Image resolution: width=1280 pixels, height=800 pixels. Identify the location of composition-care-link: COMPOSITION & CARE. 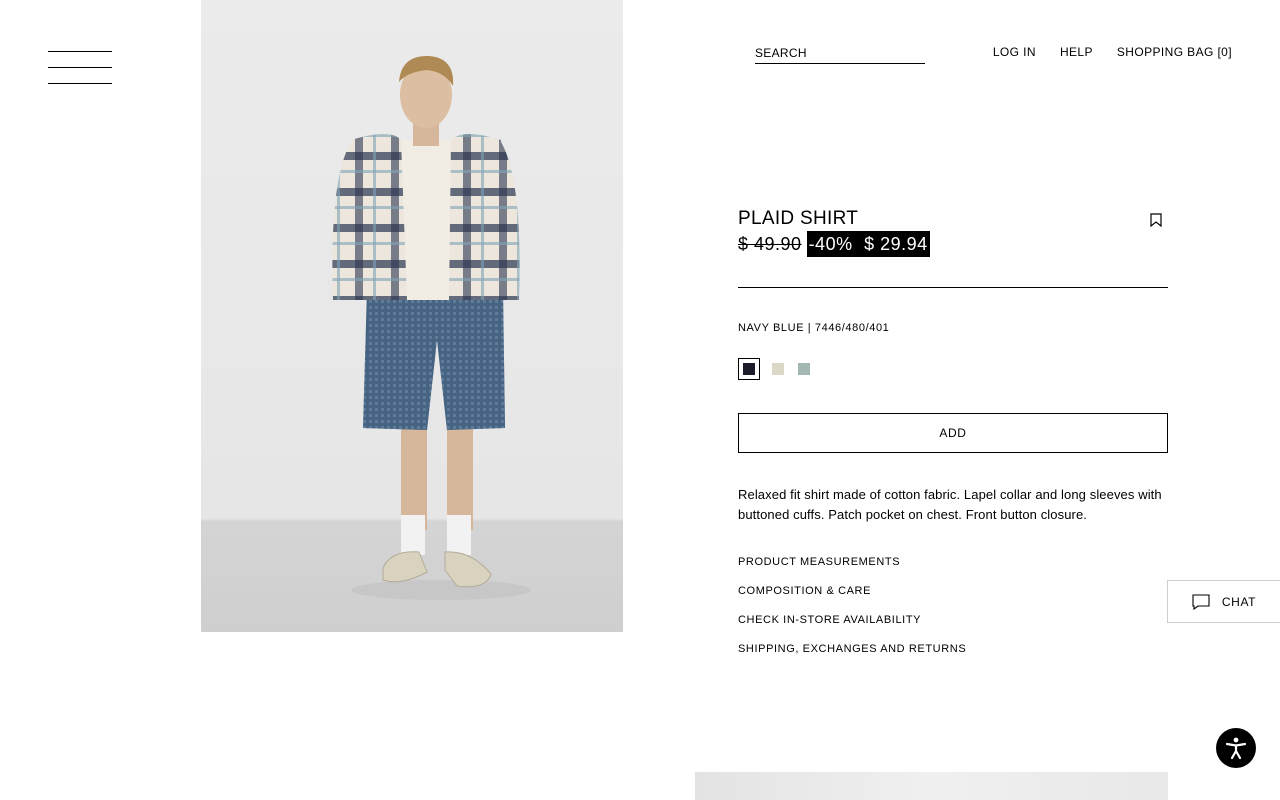
(953, 598).